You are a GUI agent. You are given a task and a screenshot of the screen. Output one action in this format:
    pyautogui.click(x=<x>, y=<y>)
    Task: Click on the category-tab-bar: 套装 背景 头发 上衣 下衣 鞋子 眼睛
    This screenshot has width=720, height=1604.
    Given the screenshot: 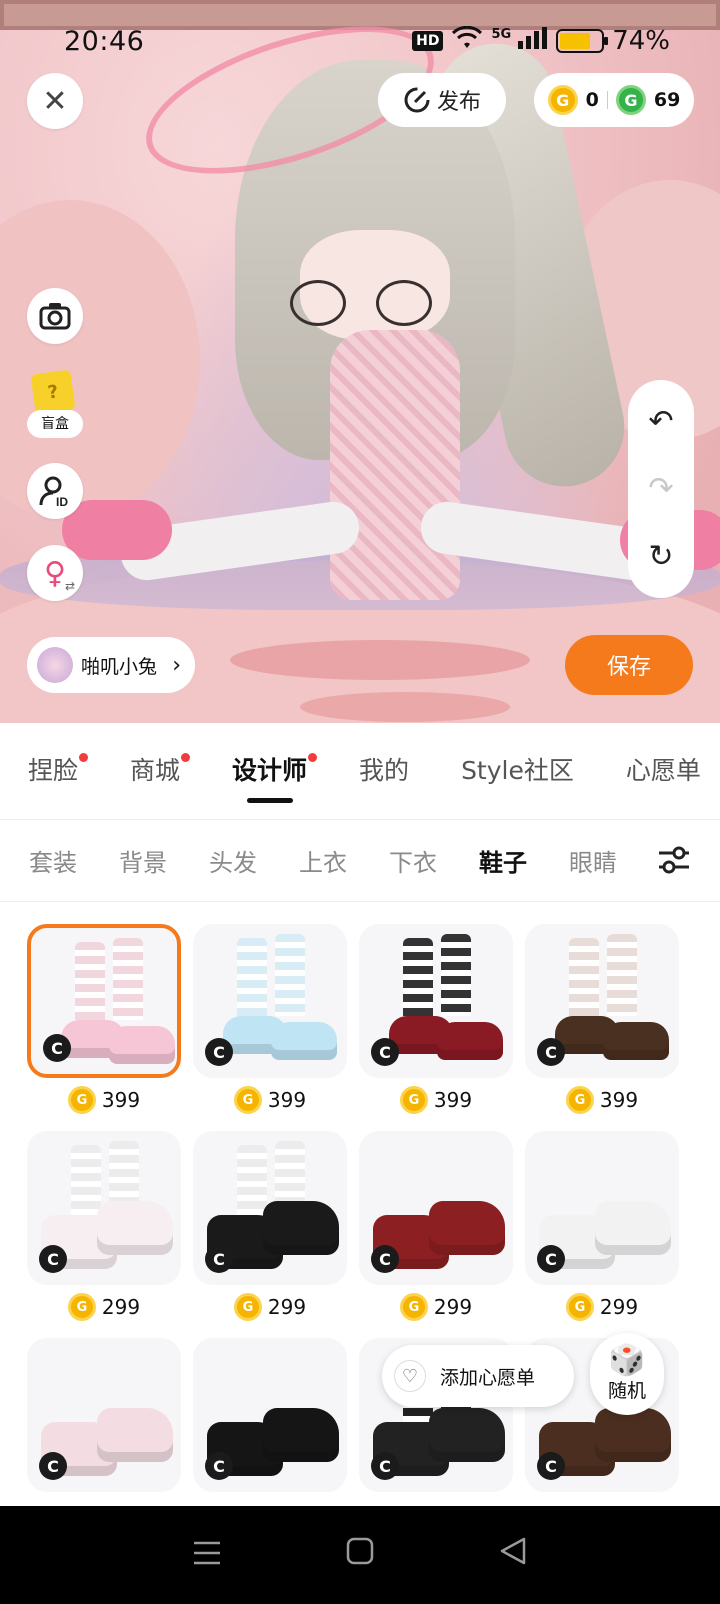 What is the action you would take?
    pyautogui.click(x=320, y=860)
    